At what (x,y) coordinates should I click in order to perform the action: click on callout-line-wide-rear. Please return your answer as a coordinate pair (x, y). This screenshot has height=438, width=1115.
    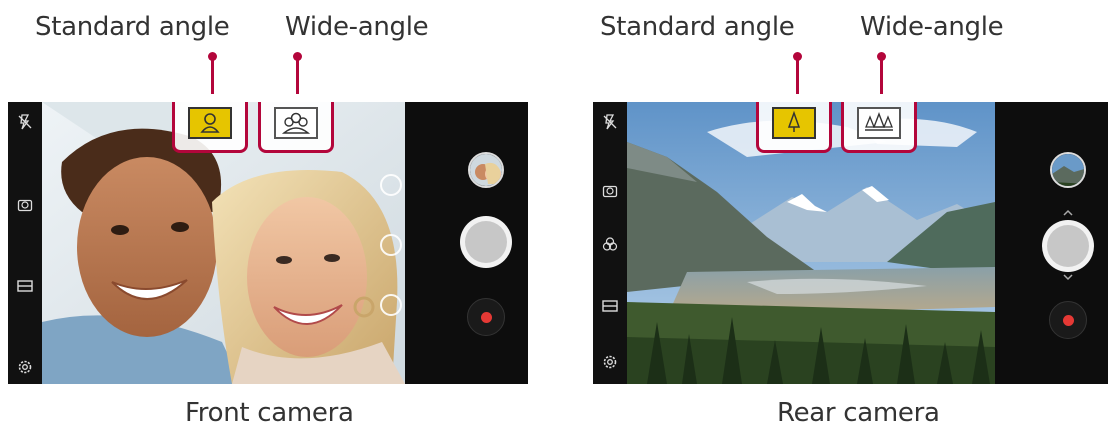
    Looking at the image, I should click on (881, 73).